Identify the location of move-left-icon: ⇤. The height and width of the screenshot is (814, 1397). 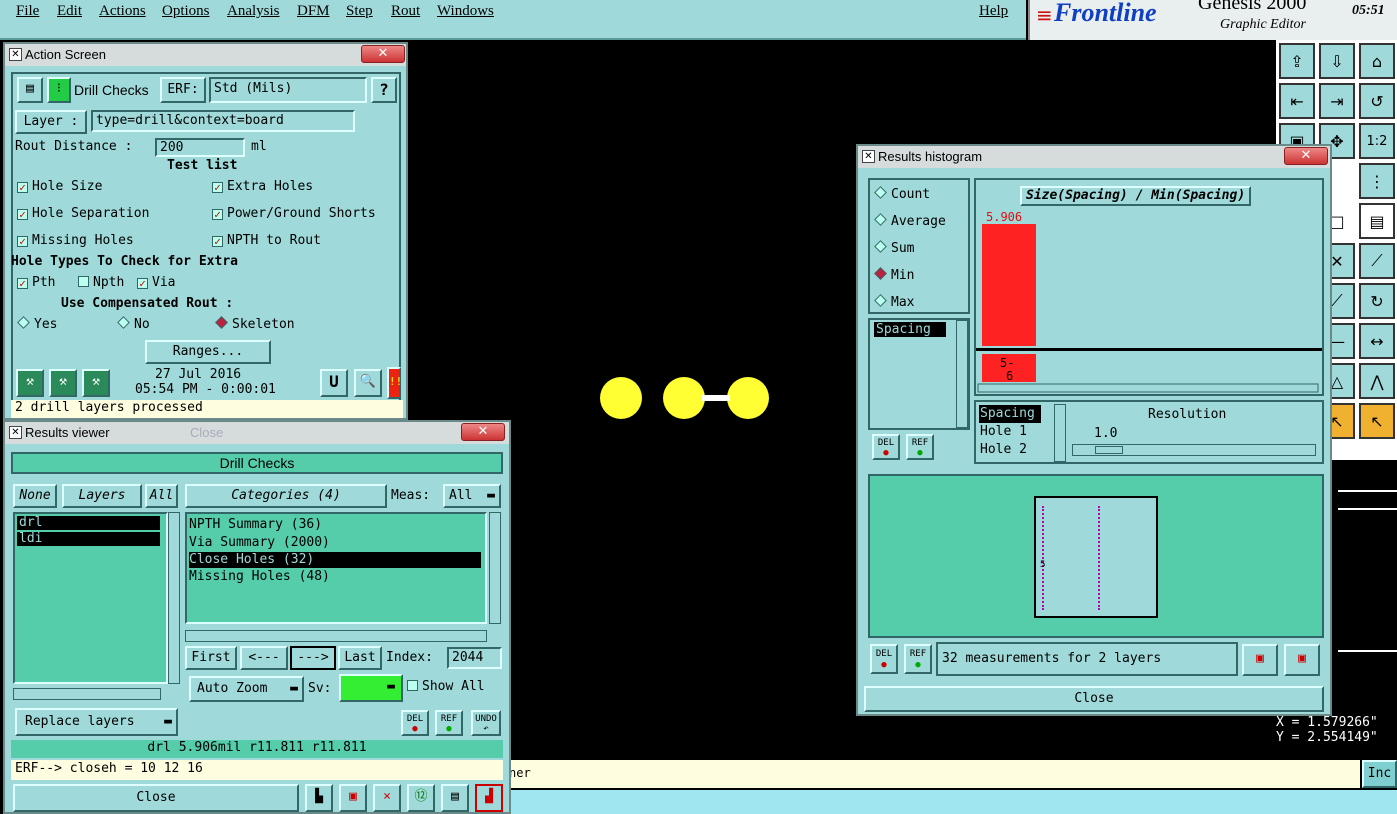
(1297, 101).